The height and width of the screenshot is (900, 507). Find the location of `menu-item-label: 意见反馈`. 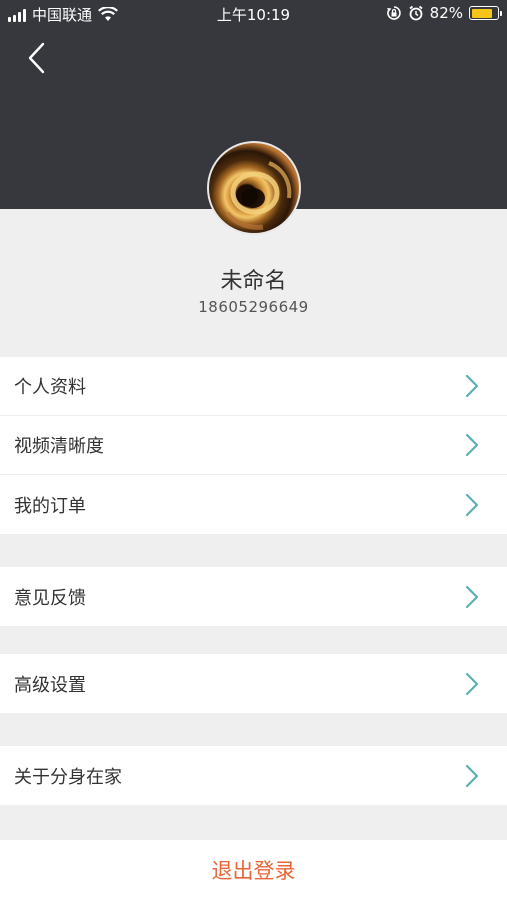

menu-item-label: 意见反馈 is located at coordinates (50, 598).